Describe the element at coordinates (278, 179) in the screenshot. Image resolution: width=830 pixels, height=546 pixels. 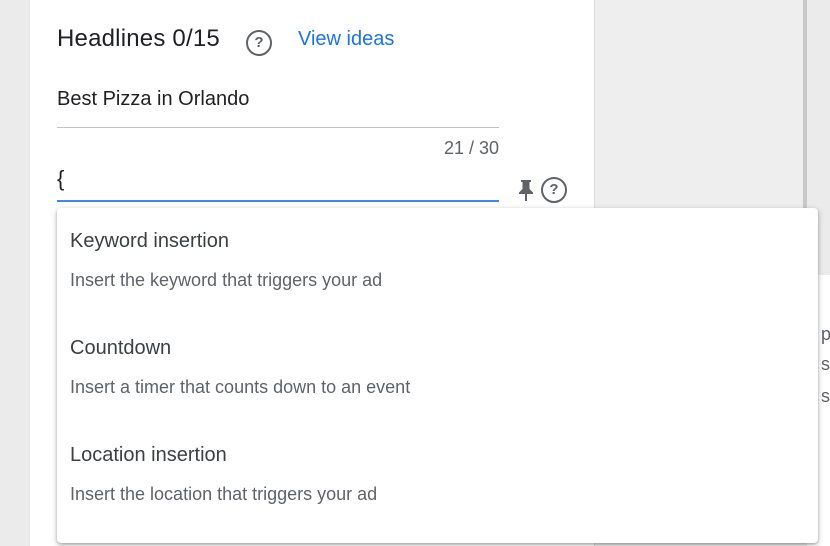
I see `headline-2-input` at that location.